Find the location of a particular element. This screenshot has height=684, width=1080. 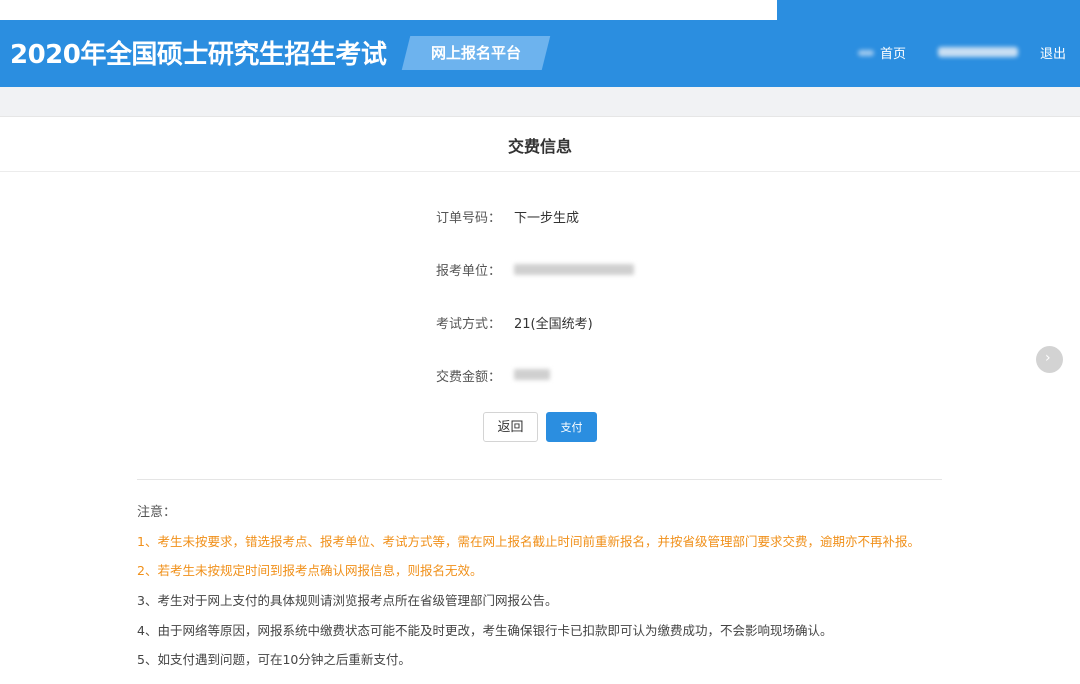

order-number-value: 下一步生成 is located at coordinates (547, 218).